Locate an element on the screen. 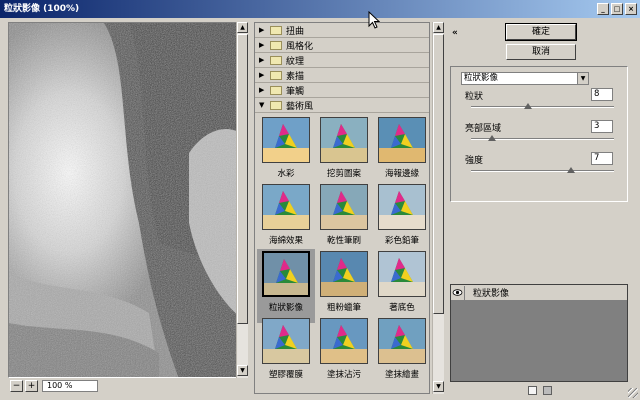 The image size is (640, 400). filter-thumb-label: 彩色鉛筆 is located at coordinates (401, 241).